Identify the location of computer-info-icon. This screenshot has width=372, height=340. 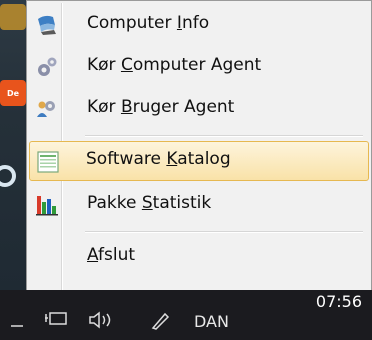
(47, 25).